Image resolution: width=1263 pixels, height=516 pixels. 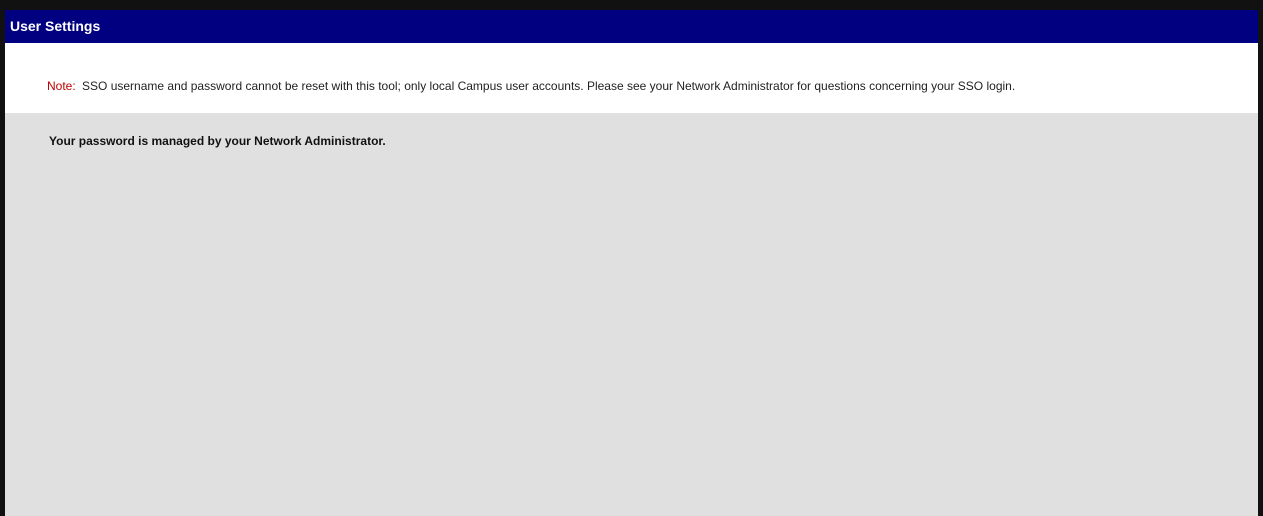 I want to click on note-label: Note:, so click(x=61, y=86).